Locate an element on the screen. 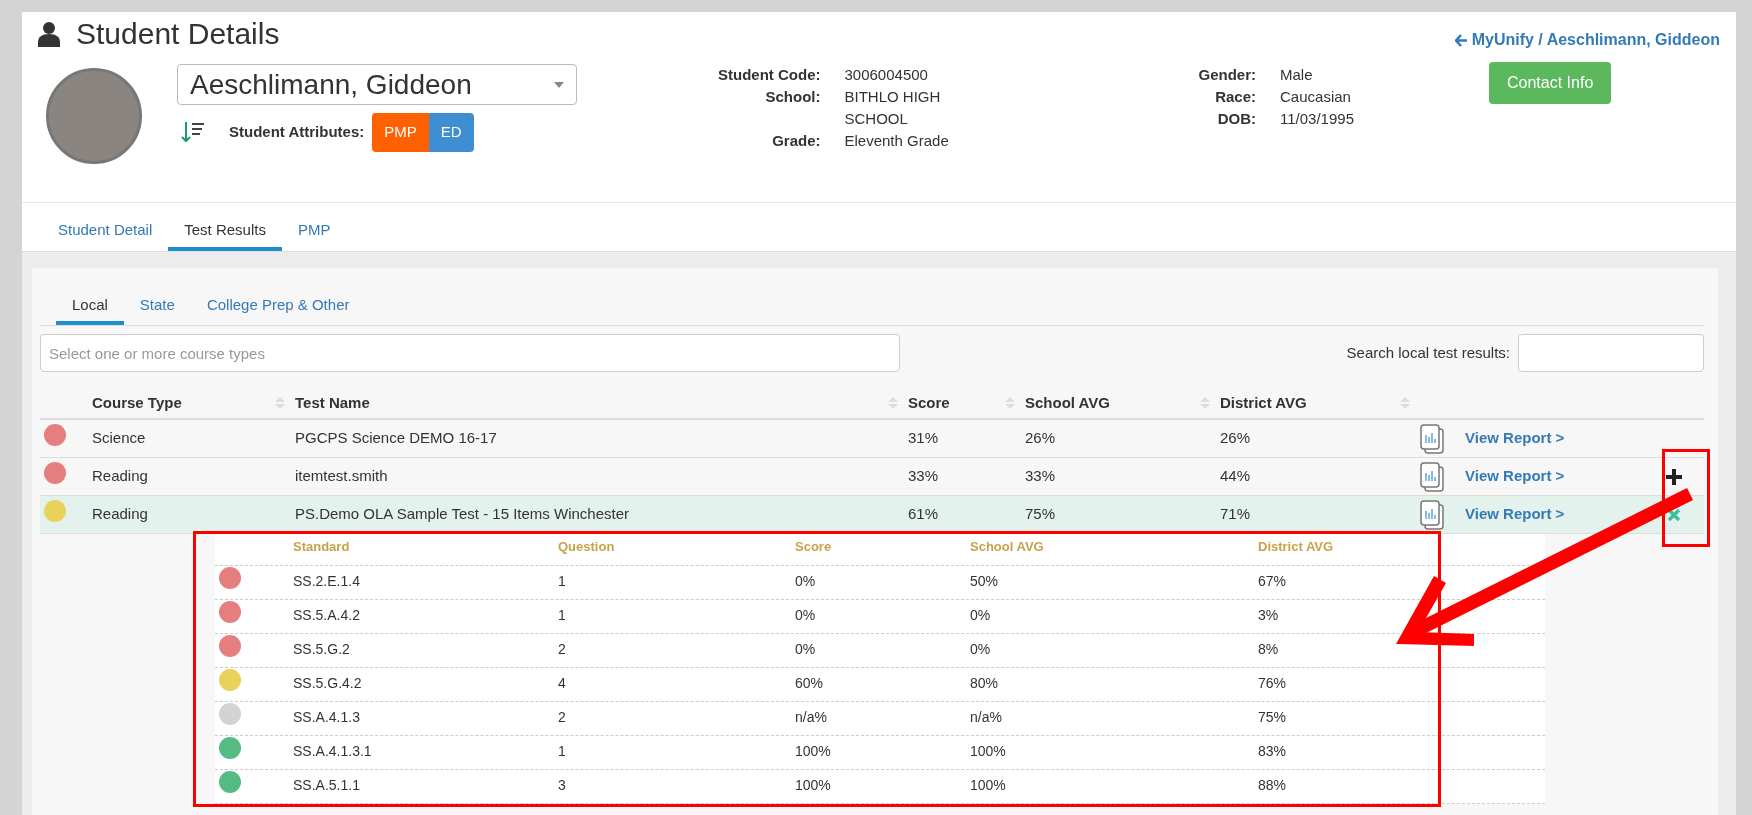 This screenshot has height=815, width=1752. column-header: Test Name is located at coordinates (332, 403).